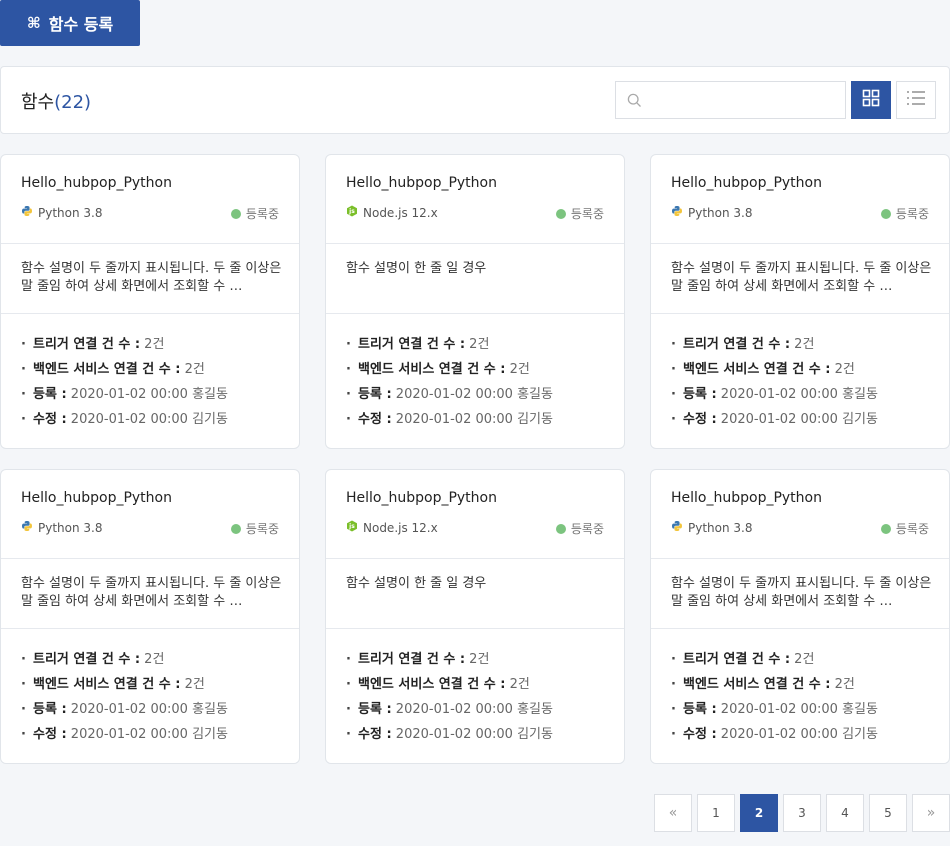  Describe the element at coordinates (885, 528) in the screenshot. I see `status-dot-icon` at that location.